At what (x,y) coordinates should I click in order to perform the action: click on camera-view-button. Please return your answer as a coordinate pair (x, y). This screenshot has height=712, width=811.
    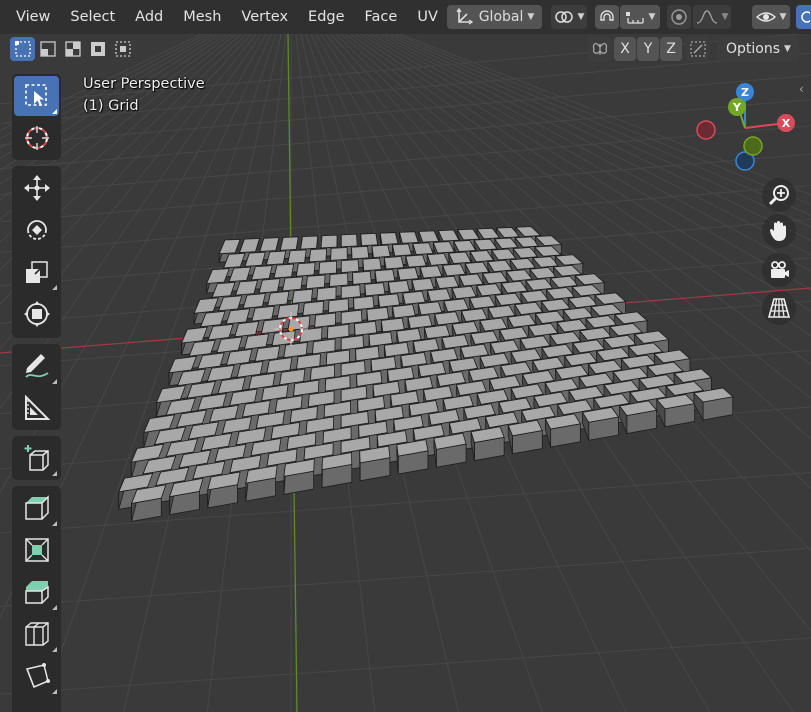
    Looking at the image, I should click on (779, 270).